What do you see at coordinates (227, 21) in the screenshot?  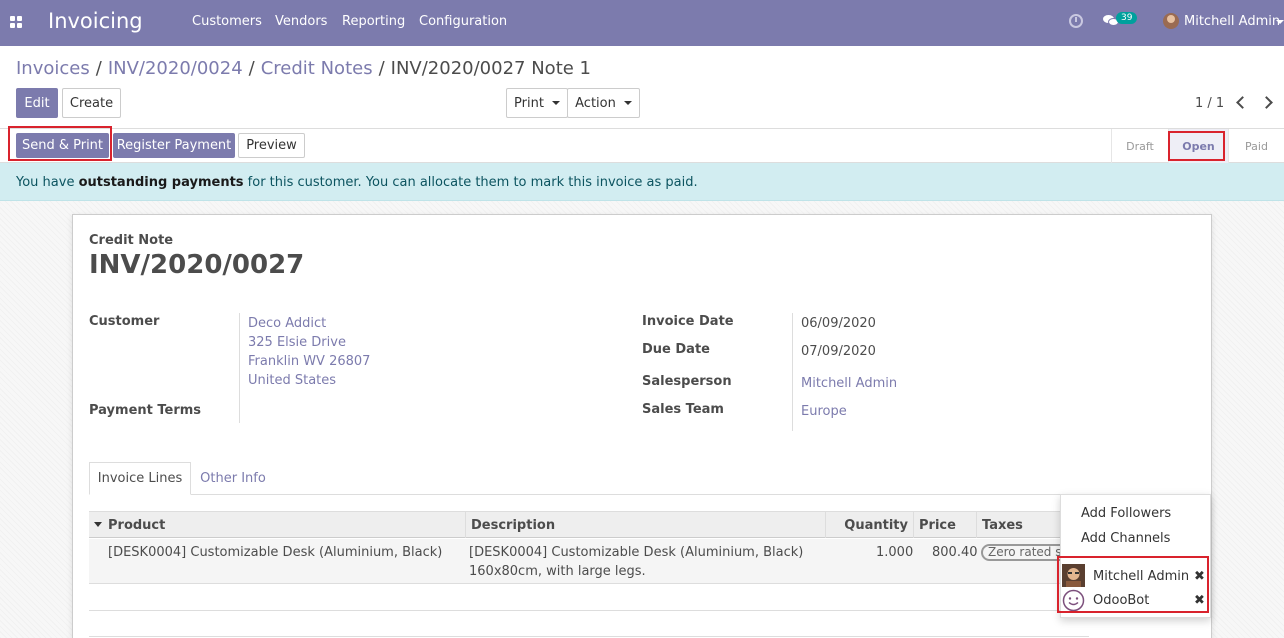 I see `menu-customers: Customers` at bounding box center [227, 21].